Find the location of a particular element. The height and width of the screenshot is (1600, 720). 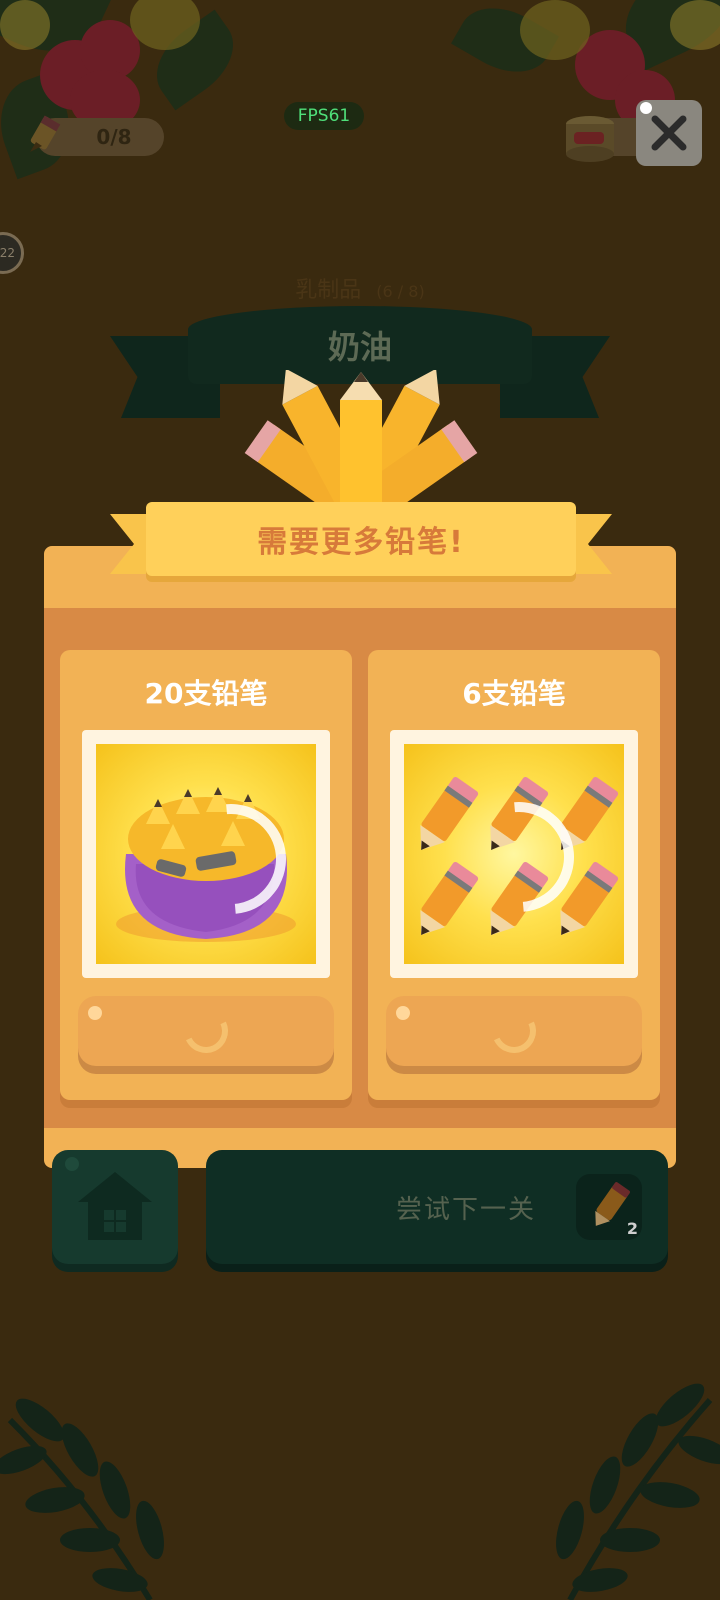

side-badge-text: 22 is located at coordinates (7, 253).